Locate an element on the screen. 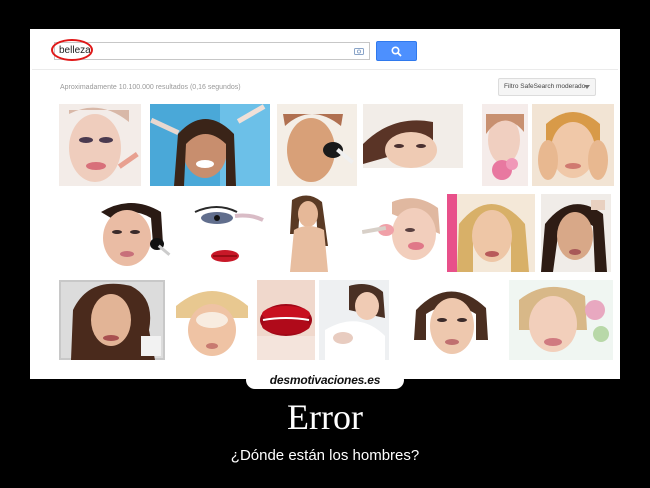 This screenshot has width=650, height=488. image-thumbnail-facial-massage is located at coordinates (573, 145).